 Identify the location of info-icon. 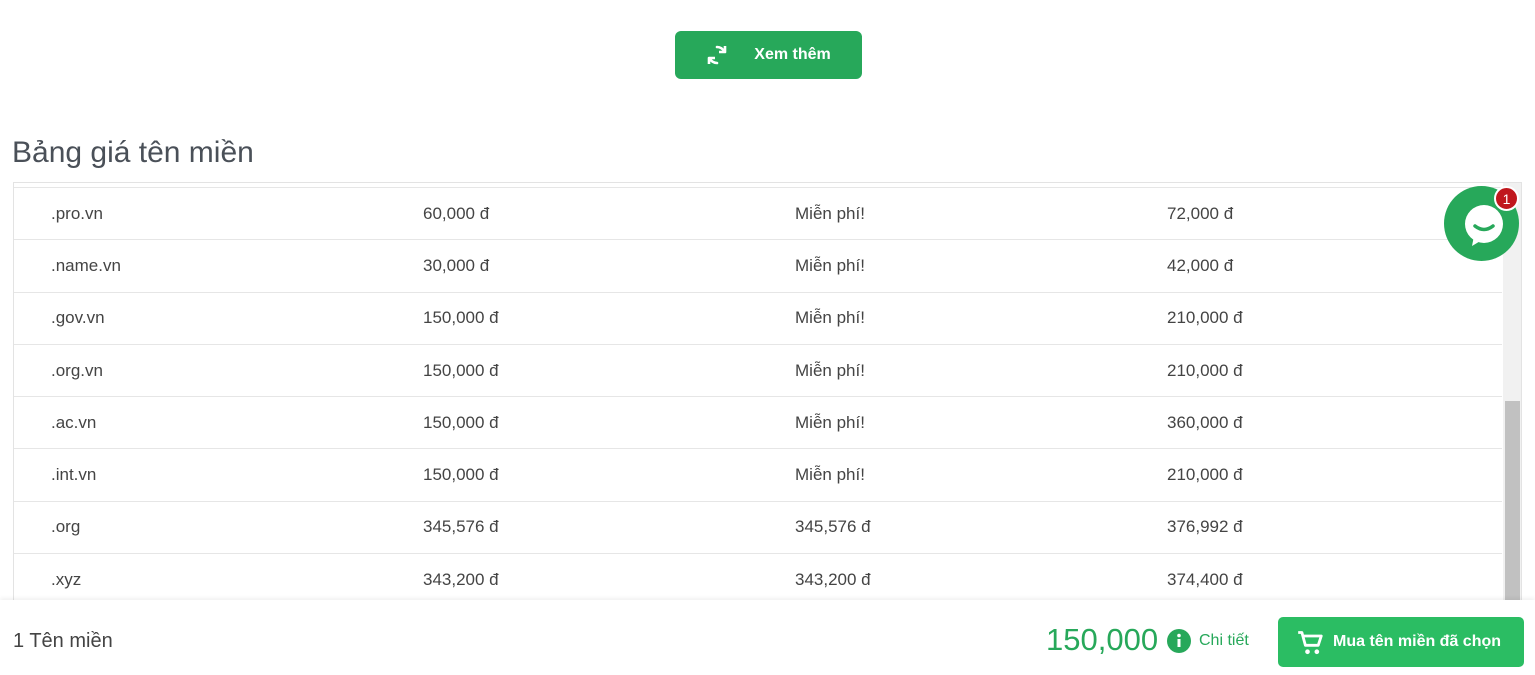
(1179, 641).